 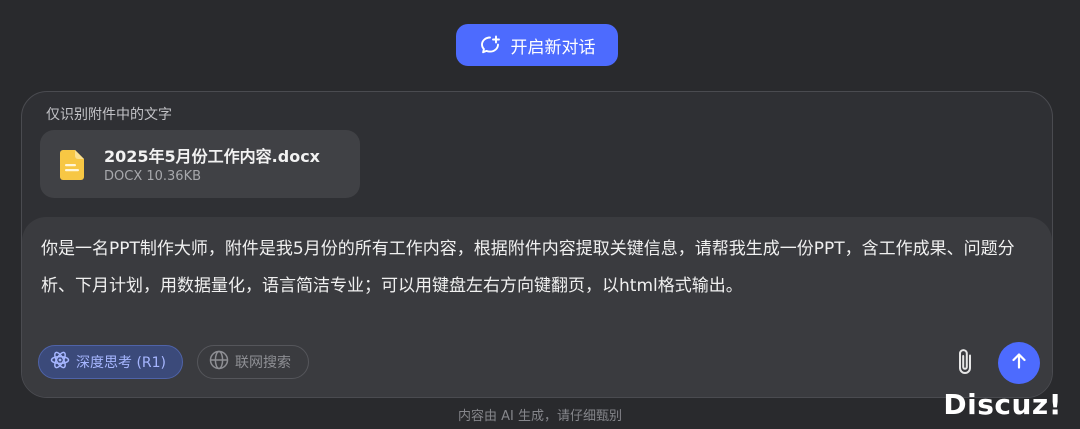 What do you see at coordinates (219, 362) in the screenshot?
I see `globe-icon` at bounding box center [219, 362].